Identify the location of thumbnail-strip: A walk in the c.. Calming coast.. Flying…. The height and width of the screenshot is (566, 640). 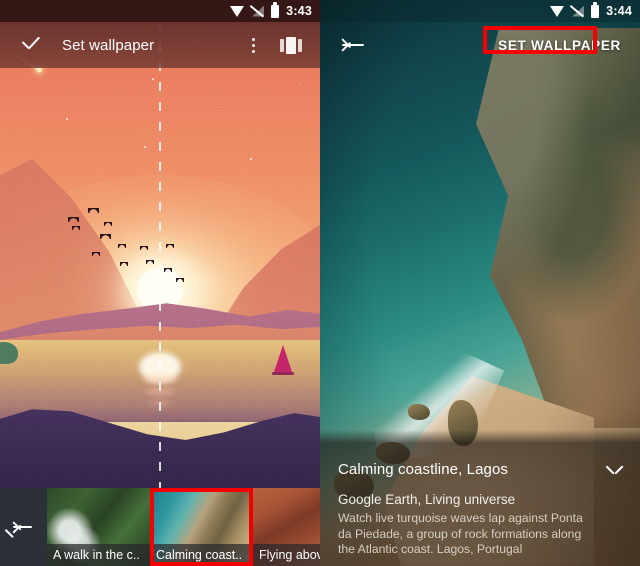
(160, 527).